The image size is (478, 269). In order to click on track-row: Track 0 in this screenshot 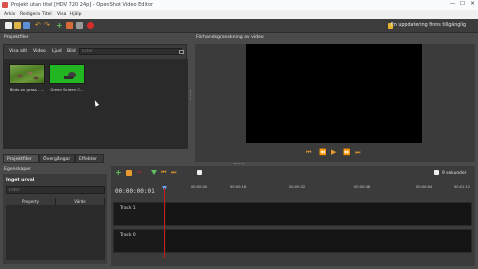, I will do `click(292, 241)`.